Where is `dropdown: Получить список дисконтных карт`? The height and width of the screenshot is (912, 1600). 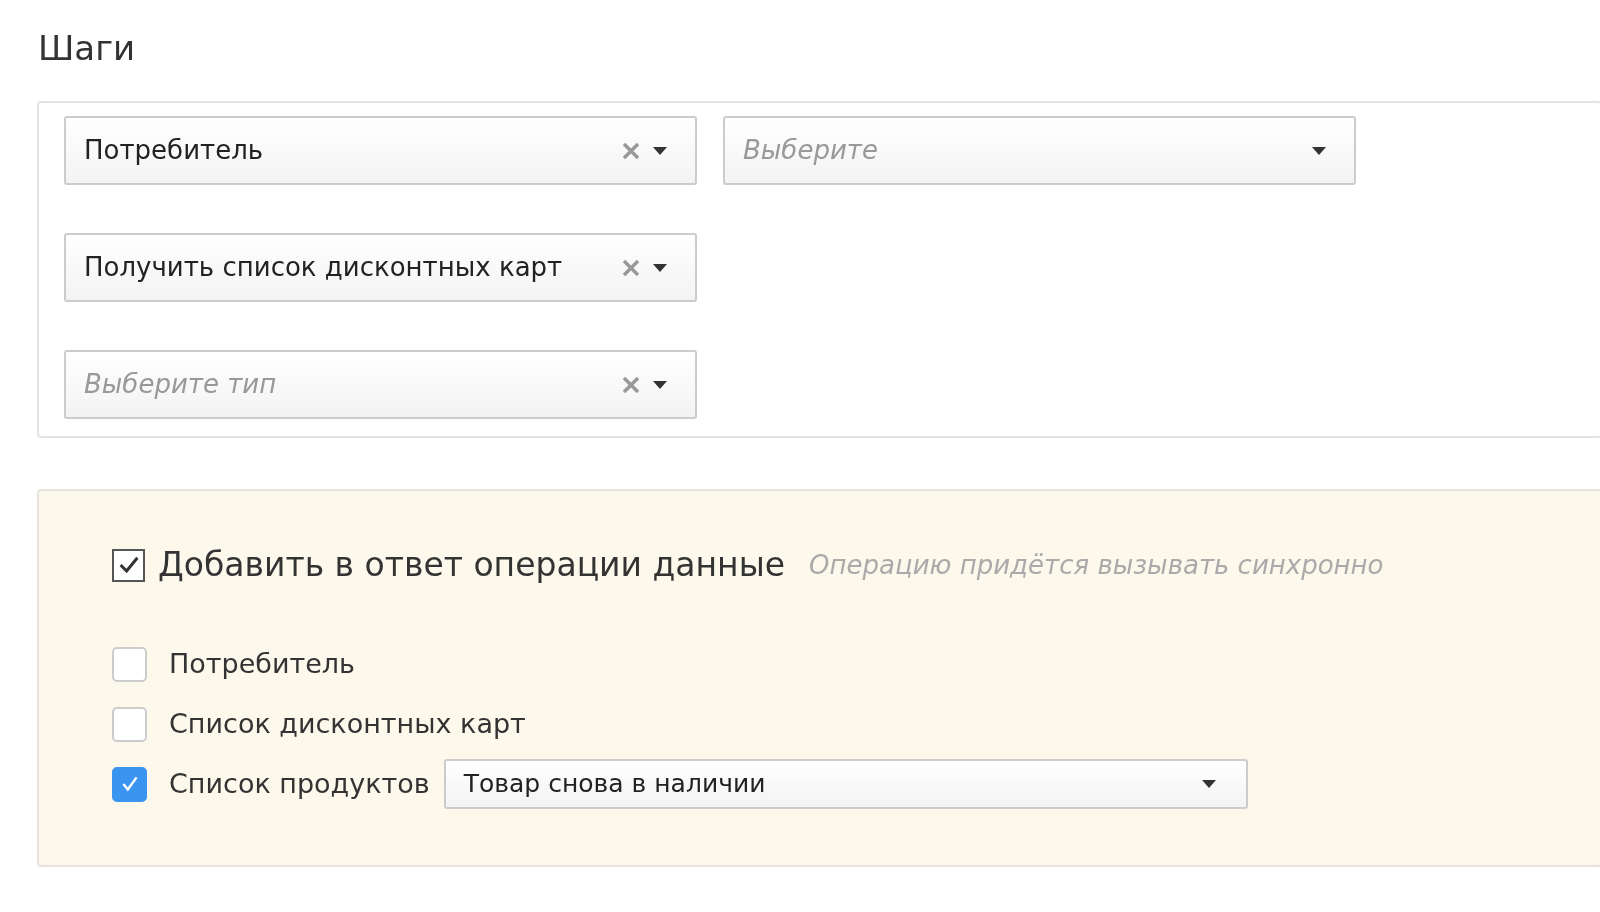
dropdown: Получить список дисконтных карт is located at coordinates (380, 267).